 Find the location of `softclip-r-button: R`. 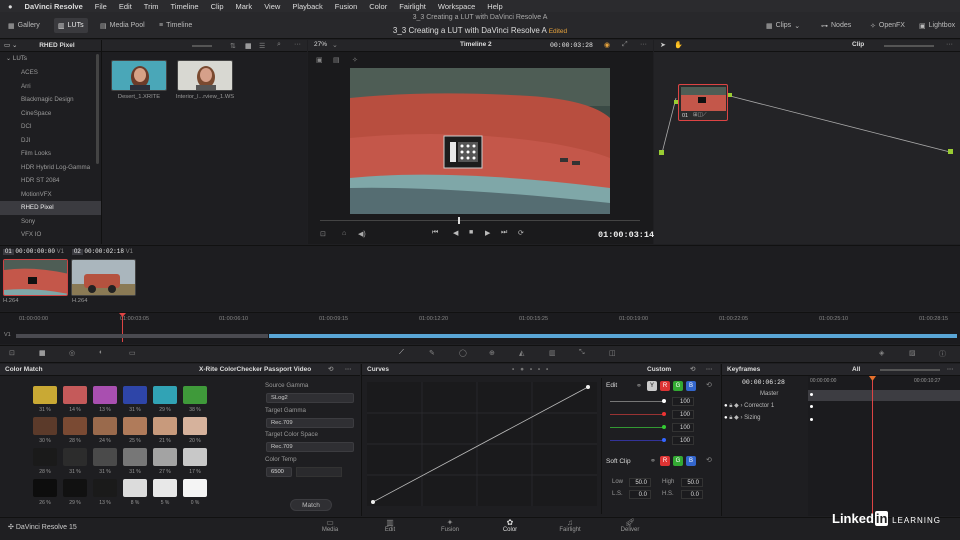

softclip-r-button: R is located at coordinates (665, 461).